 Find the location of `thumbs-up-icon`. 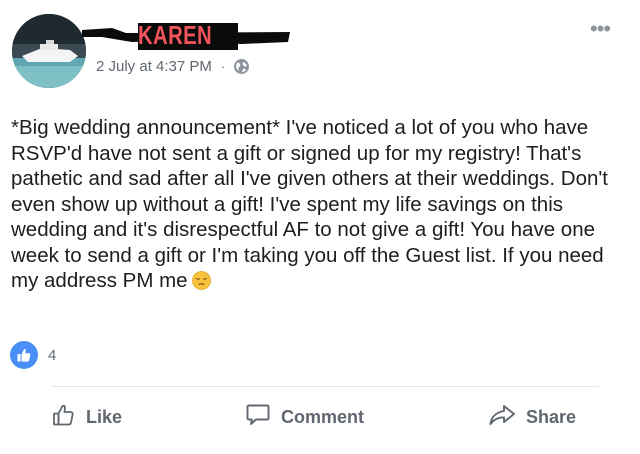

thumbs-up-icon is located at coordinates (24, 355).